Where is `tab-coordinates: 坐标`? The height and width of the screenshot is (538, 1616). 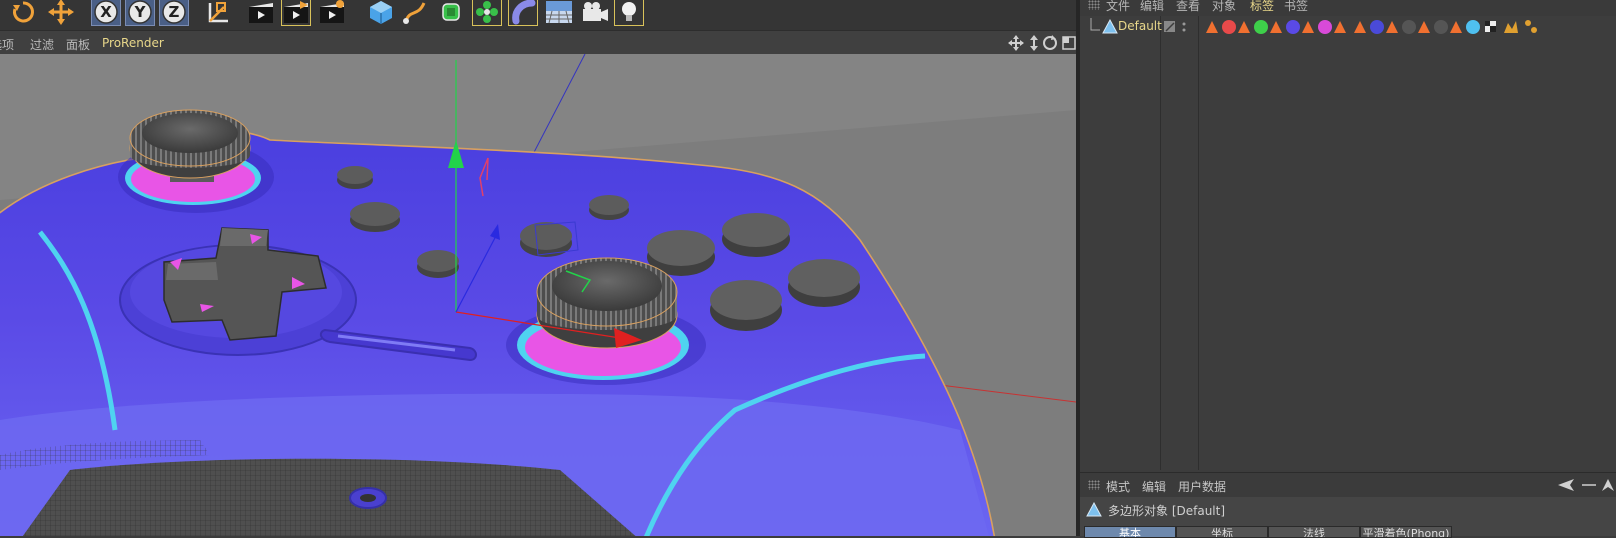
tab-coordinates: 坐标 is located at coordinates (1222, 532).